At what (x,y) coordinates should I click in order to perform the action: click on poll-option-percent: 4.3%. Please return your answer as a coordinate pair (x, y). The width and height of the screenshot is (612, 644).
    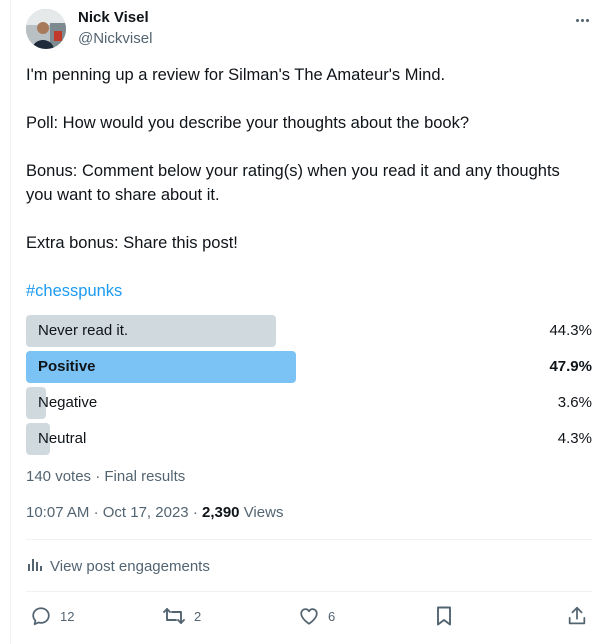
    Looking at the image, I should click on (574, 438).